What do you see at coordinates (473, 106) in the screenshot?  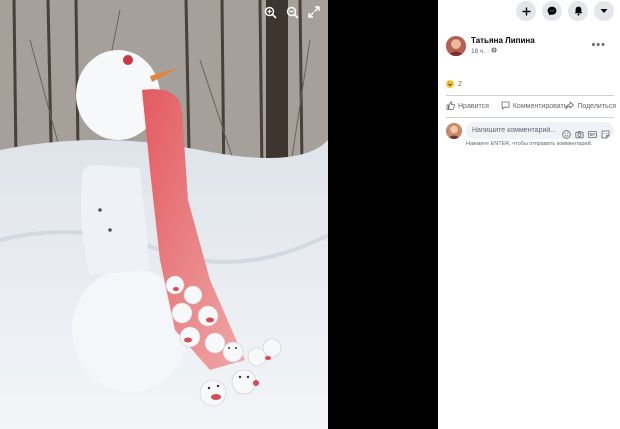 I see `like-label: Нравится` at bounding box center [473, 106].